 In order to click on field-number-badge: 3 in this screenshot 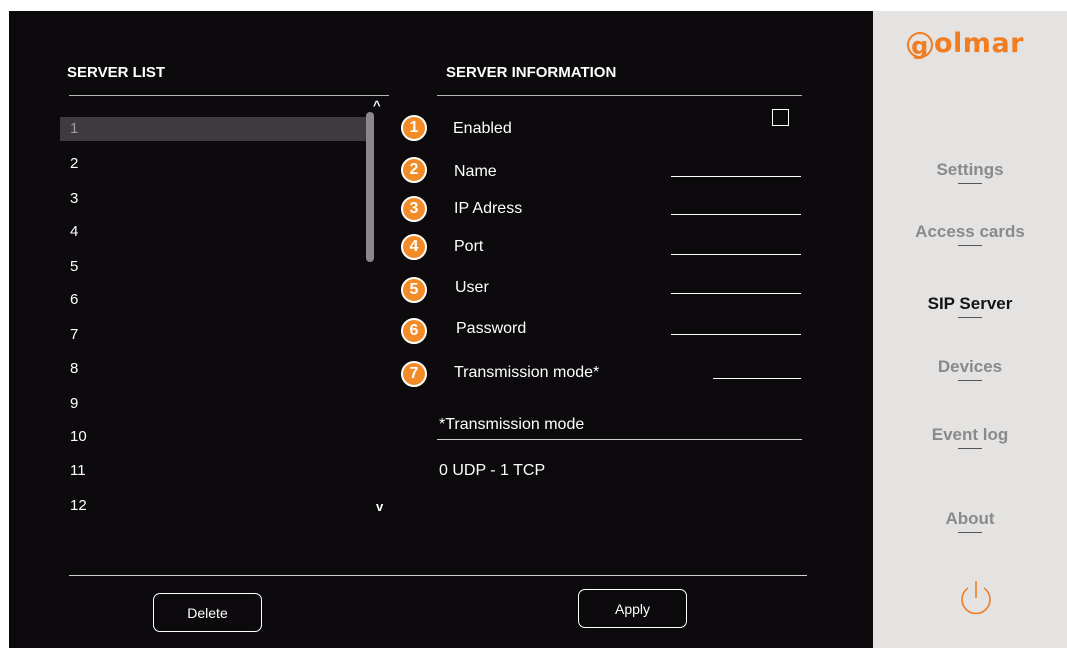, I will do `click(414, 209)`.